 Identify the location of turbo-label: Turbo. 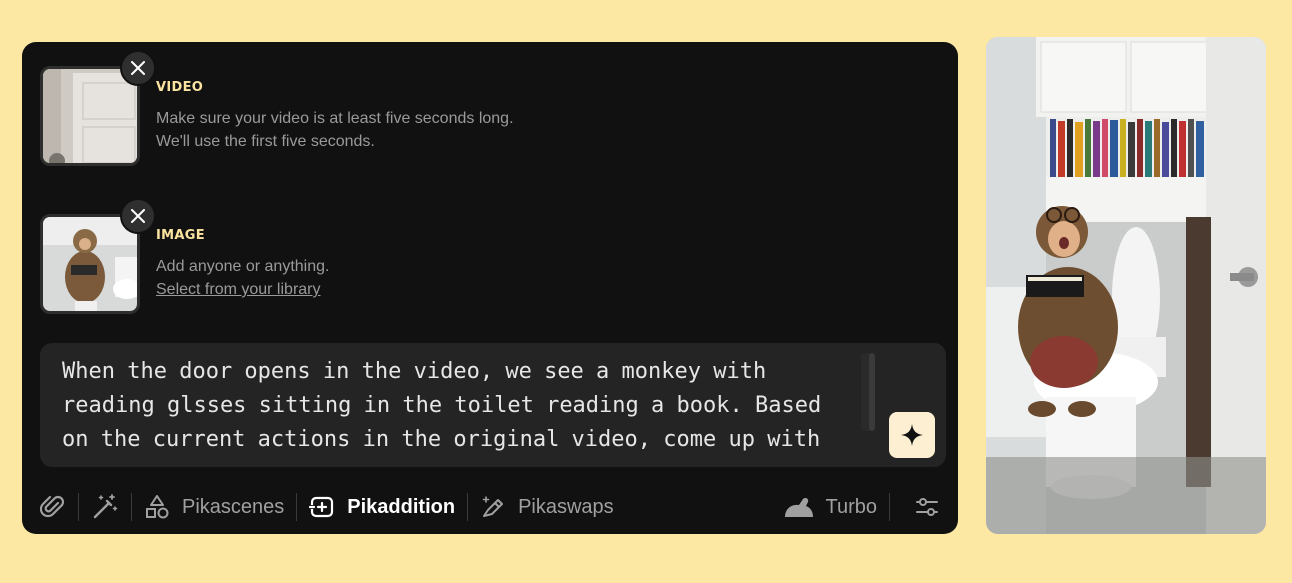
(851, 506).